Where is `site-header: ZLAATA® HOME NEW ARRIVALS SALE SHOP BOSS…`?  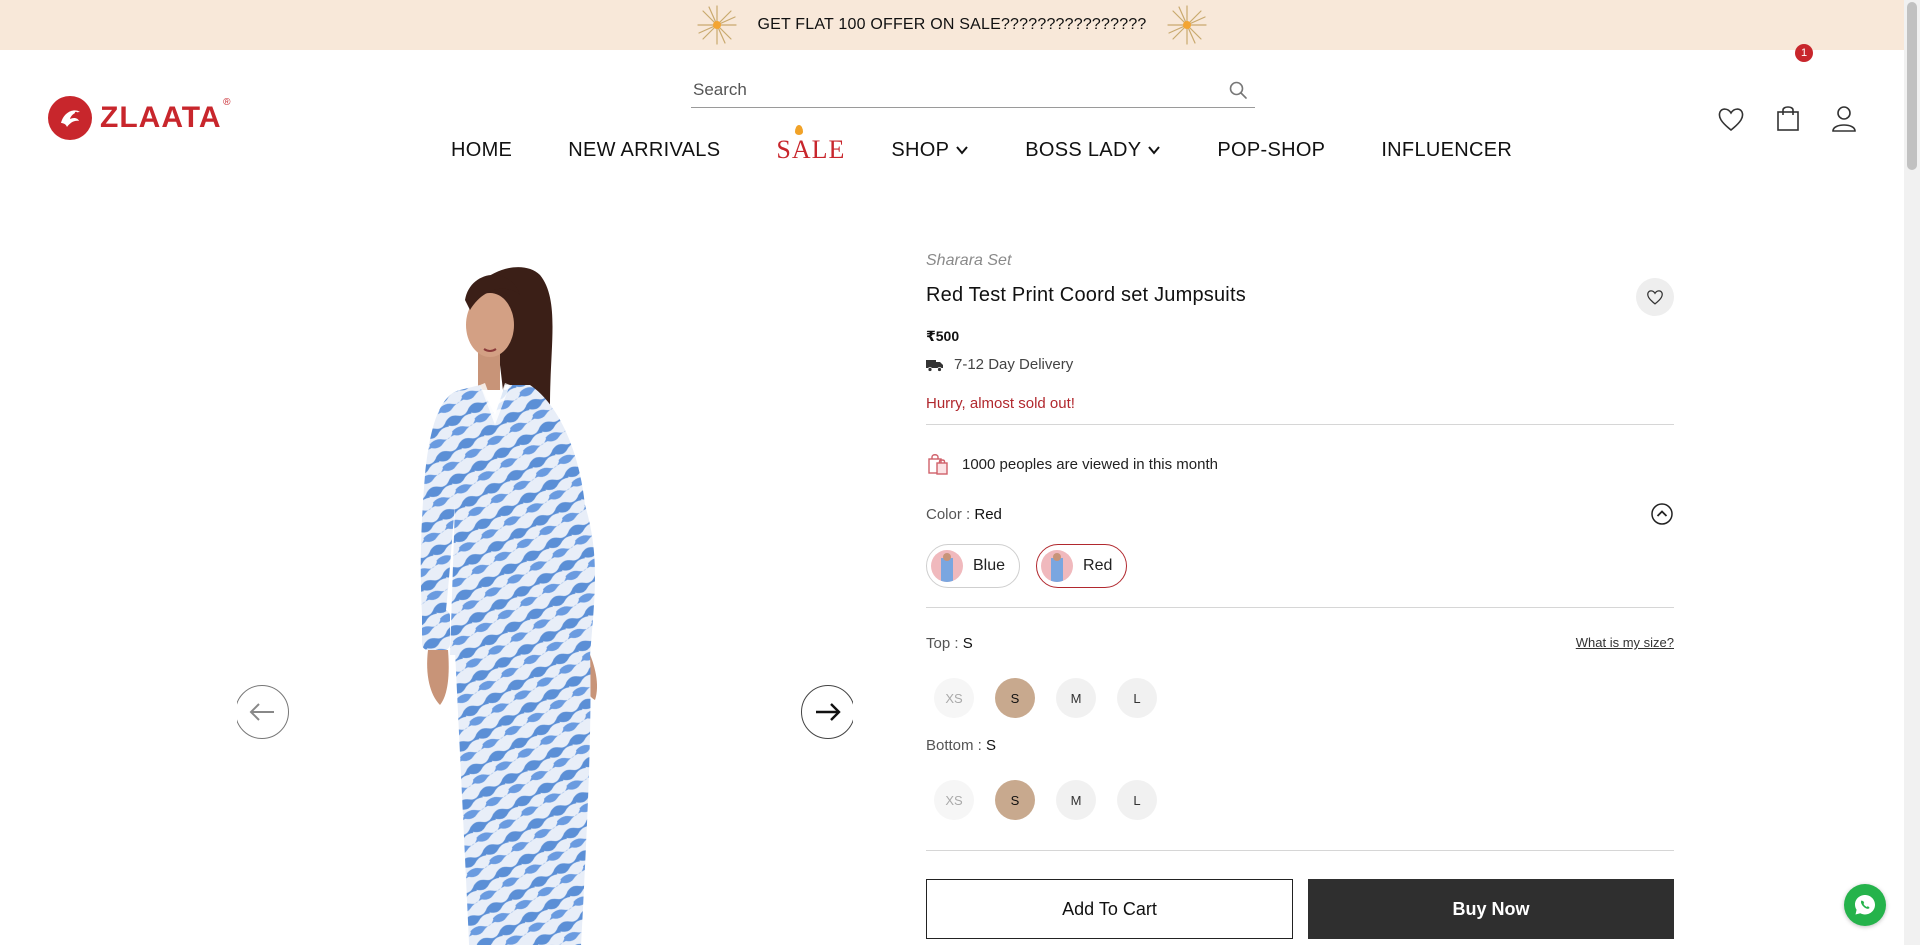
site-header: ZLAATA® HOME NEW ARRIVALS SALE SHOP BOSS… is located at coordinates (952, 120).